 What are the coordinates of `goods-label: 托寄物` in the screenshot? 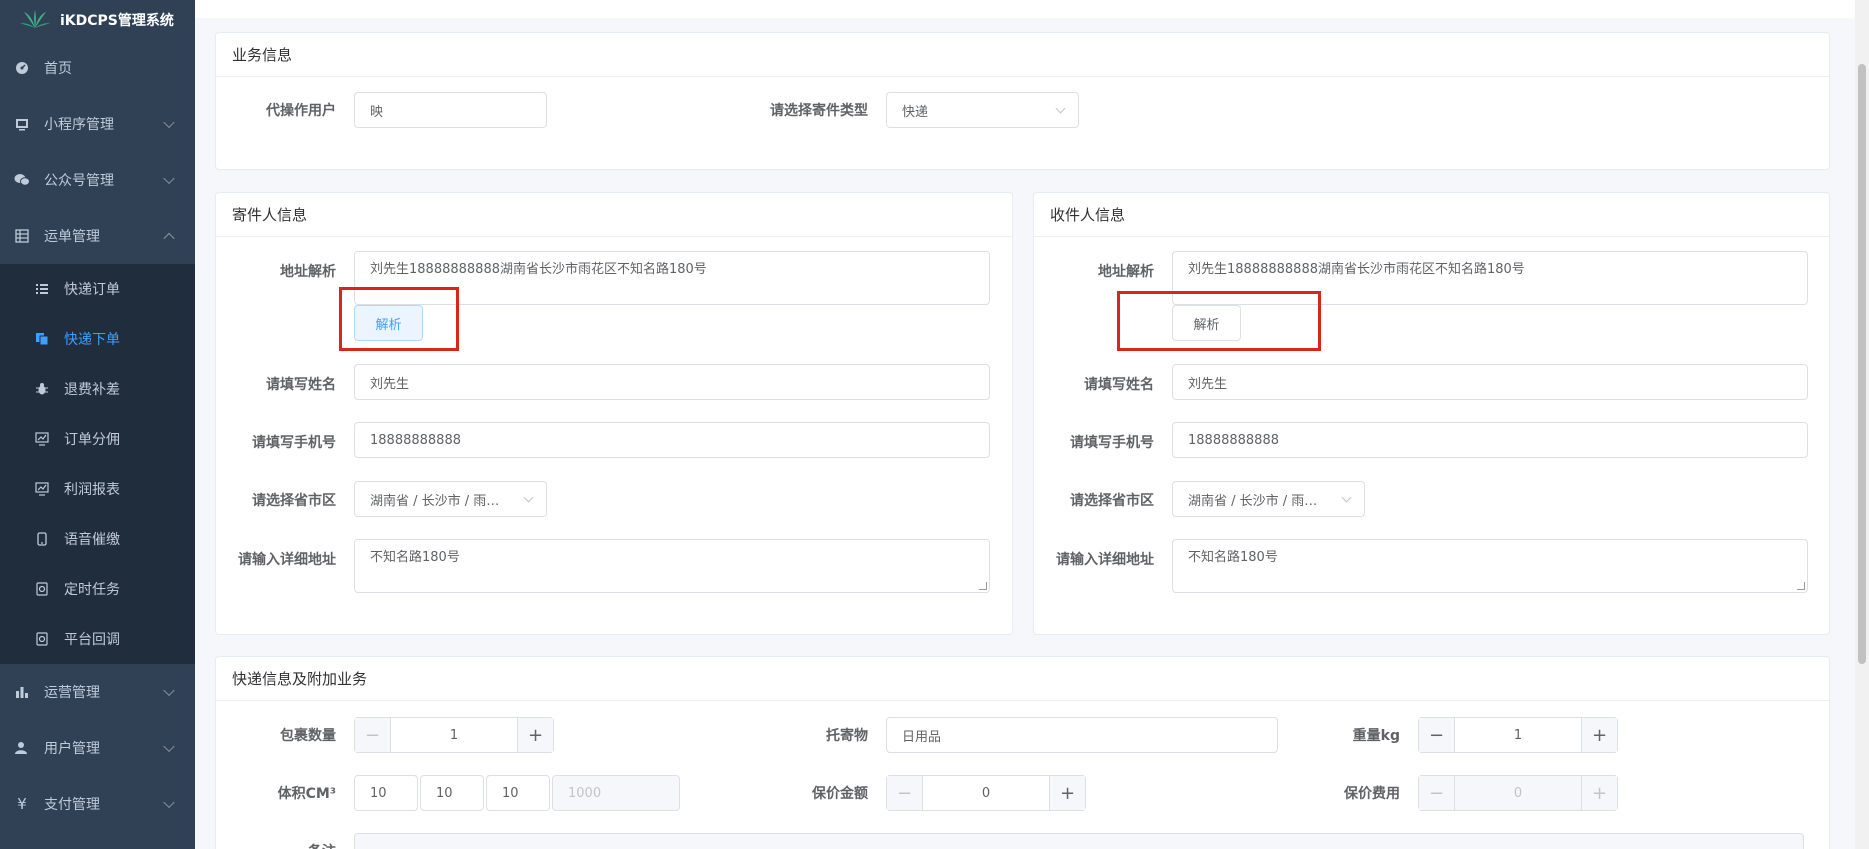 It's located at (847, 736).